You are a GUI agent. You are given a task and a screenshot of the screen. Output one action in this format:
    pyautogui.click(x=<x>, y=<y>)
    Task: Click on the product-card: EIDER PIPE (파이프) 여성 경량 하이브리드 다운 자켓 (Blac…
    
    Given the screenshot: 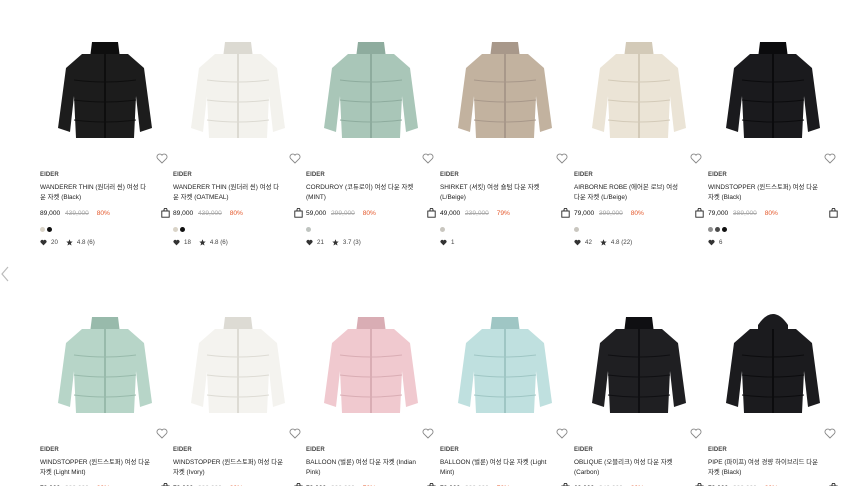 What is the action you would take?
    pyautogui.click(x=773, y=390)
    